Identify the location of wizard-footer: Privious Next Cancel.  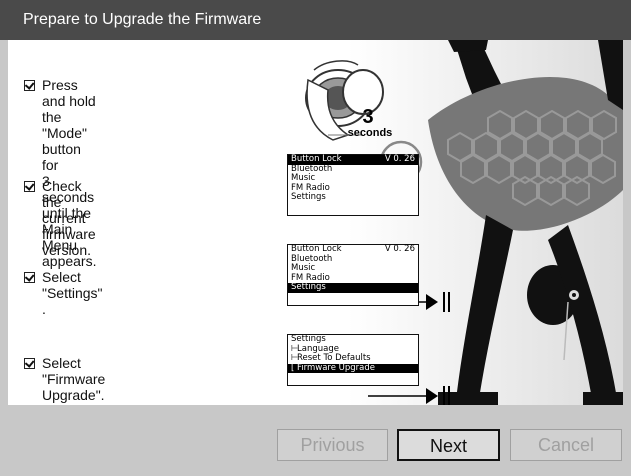
(315, 440).